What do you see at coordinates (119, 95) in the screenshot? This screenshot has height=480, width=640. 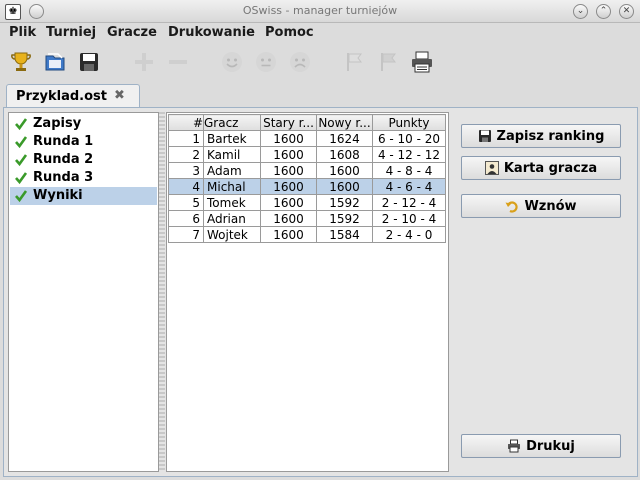 I see `close-tab-icon: ✖` at bounding box center [119, 95].